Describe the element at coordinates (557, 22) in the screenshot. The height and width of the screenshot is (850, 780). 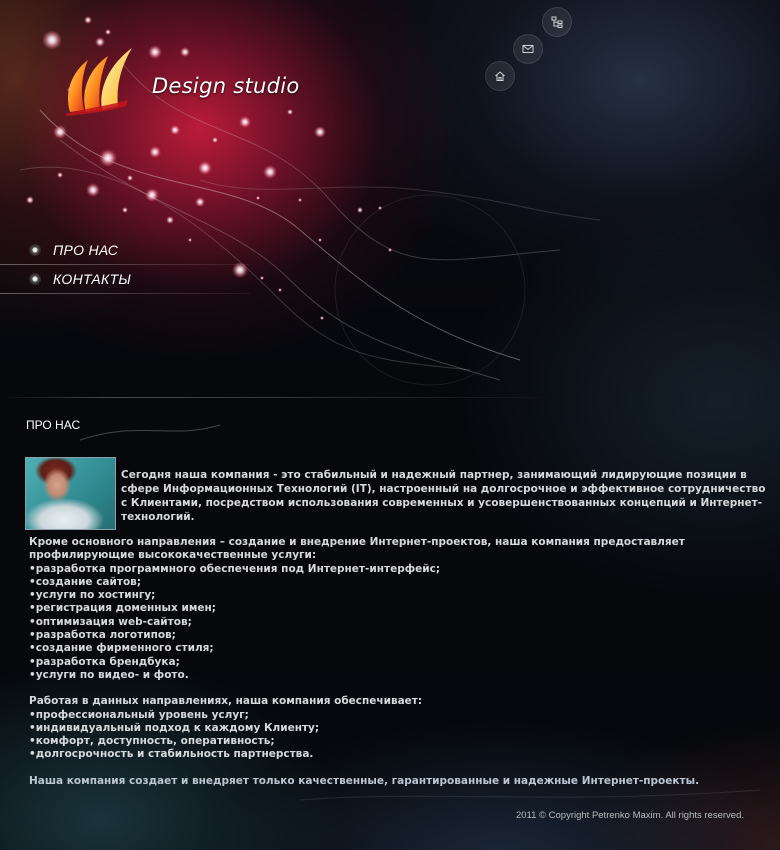
I see `sitemap-icon` at that location.